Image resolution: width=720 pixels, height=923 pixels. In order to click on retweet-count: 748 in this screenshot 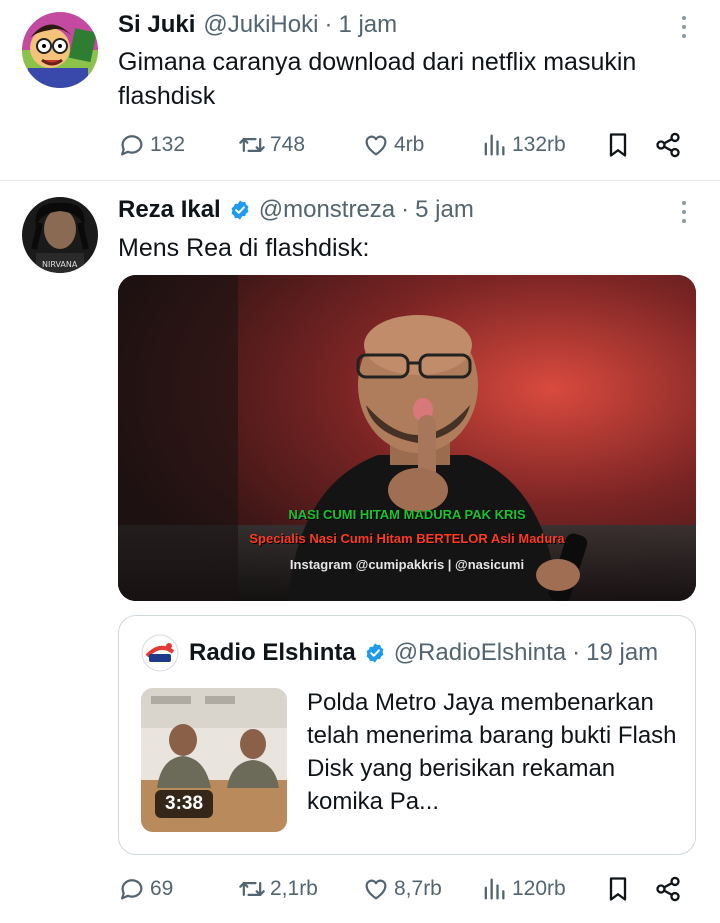, I will do `click(288, 144)`.